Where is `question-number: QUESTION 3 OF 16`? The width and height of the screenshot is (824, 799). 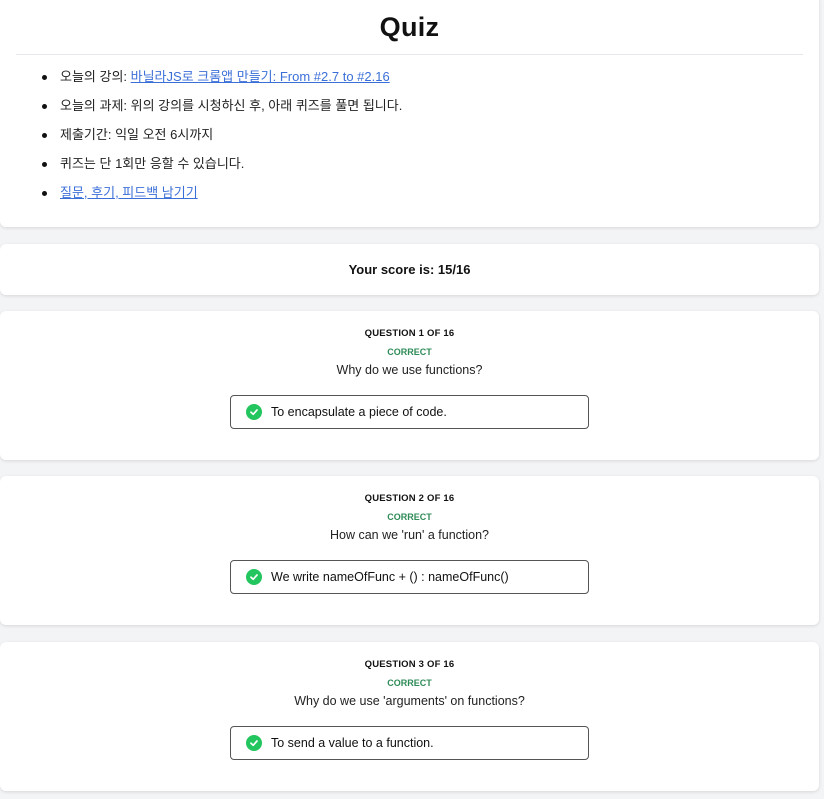 question-number: QUESTION 3 OF 16 is located at coordinates (409, 664).